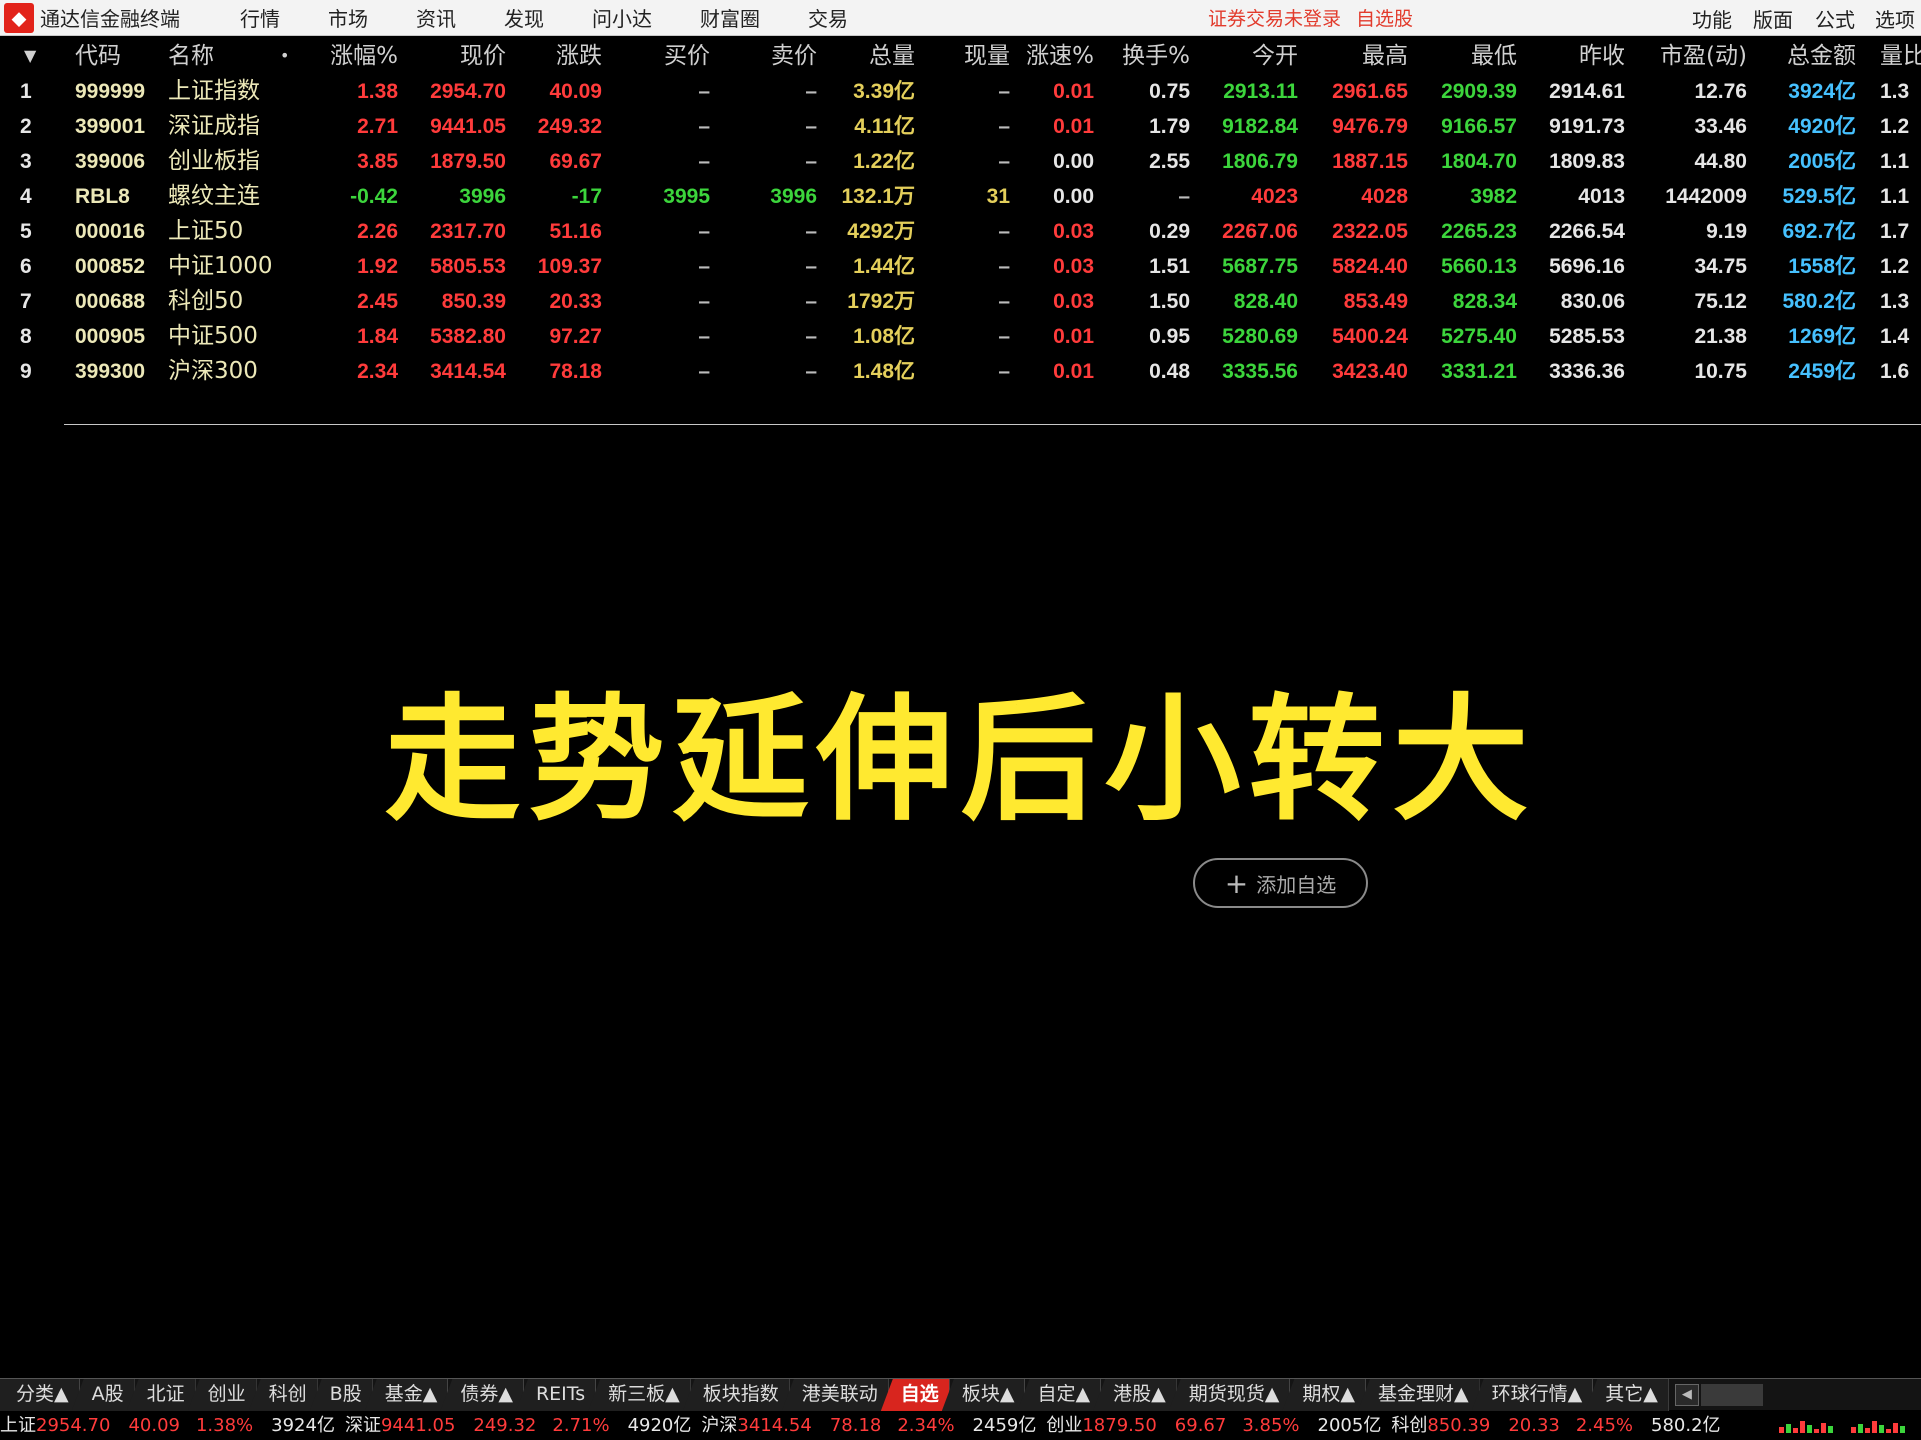  I want to click on cell-vol: 1792万, so click(881, 301).